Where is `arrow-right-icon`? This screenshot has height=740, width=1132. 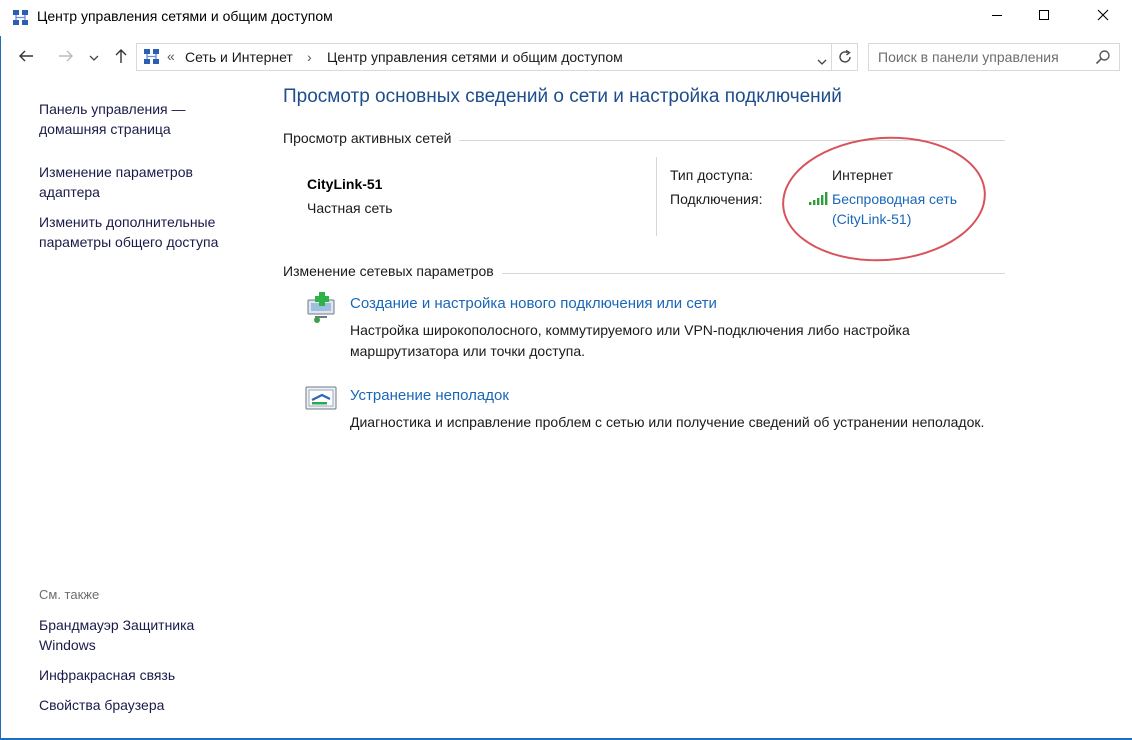
arrow-right-icon is located at coordinates (66, 58).